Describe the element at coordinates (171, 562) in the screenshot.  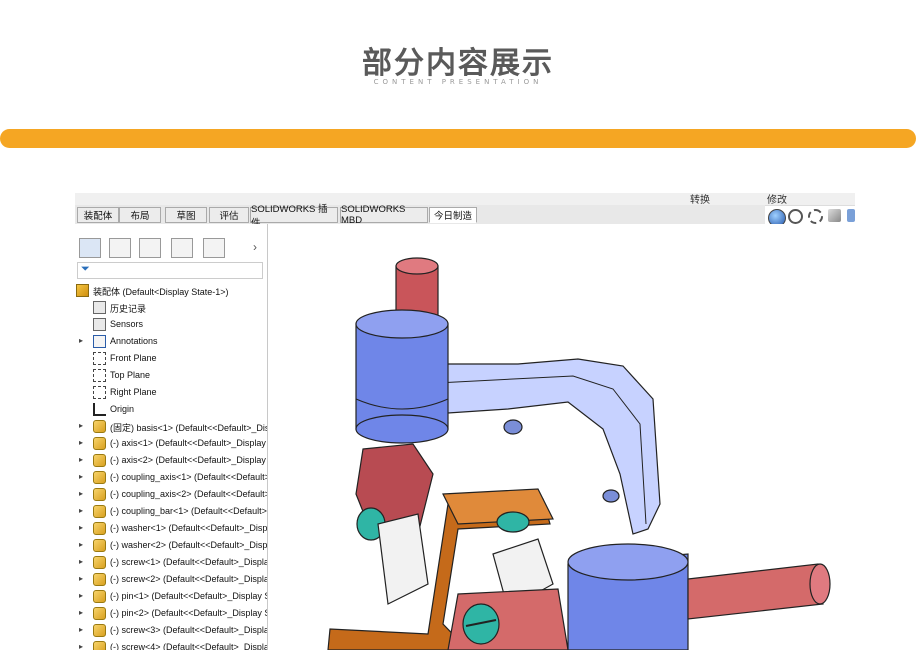
I see `tree-item: ▸ (-) screw<1> (Default<<Default>_Displa` at that location.